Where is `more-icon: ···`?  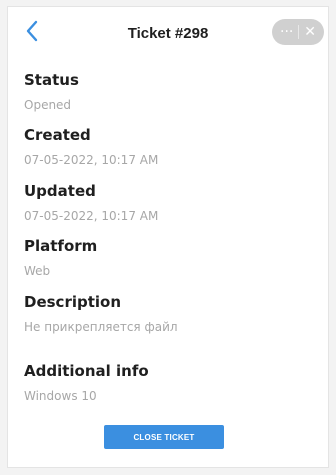 more-icon: ··· is located at coordinates (286, 32).